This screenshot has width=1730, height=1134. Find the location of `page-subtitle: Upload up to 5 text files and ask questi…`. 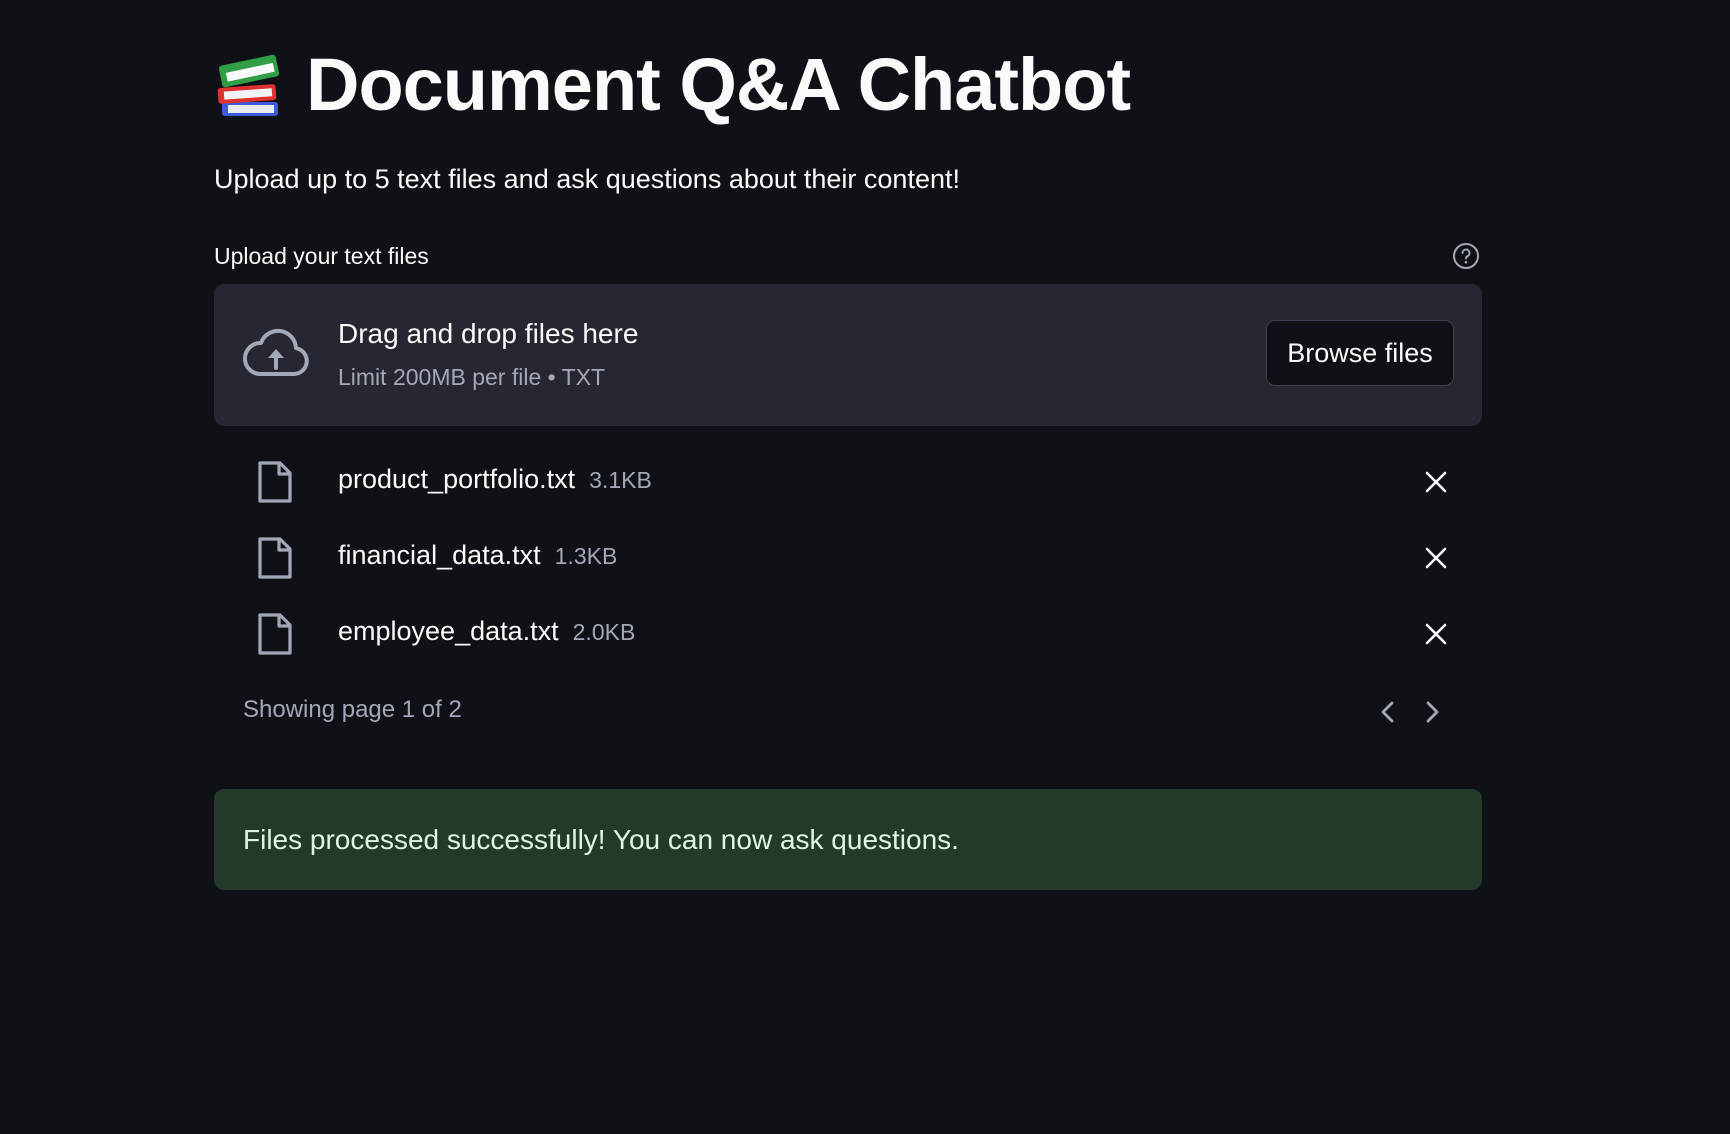

page-subtitle: Upload up to 5 text files and ask questi… is located at coordinates (587, 179).